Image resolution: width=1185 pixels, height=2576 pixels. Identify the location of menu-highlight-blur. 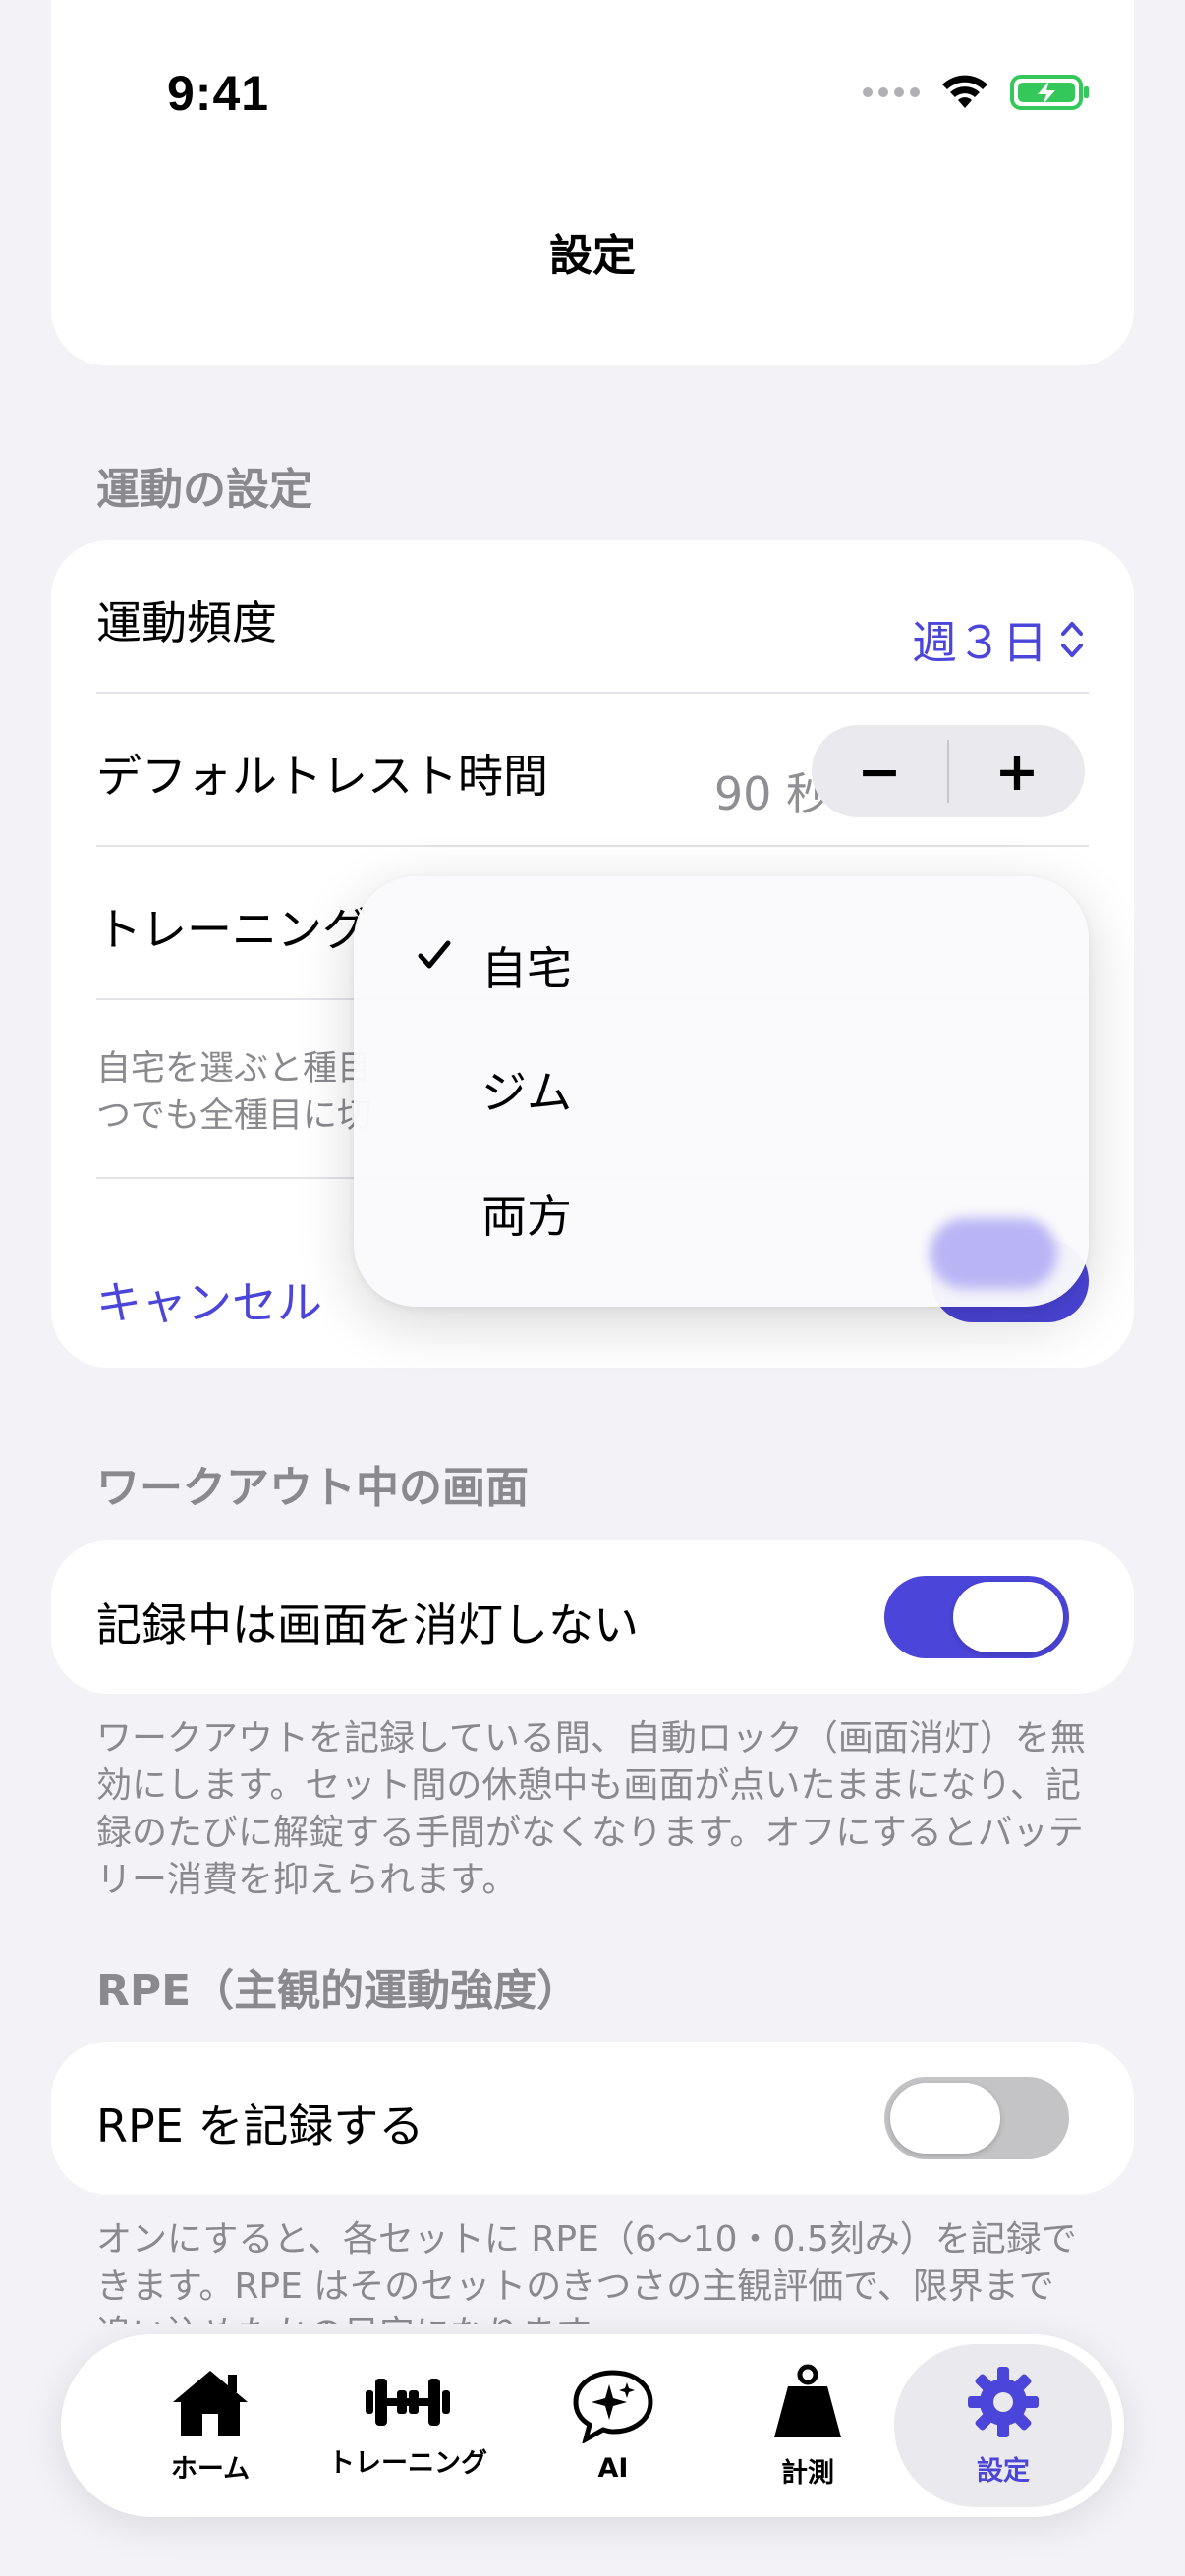
(994, 1253).